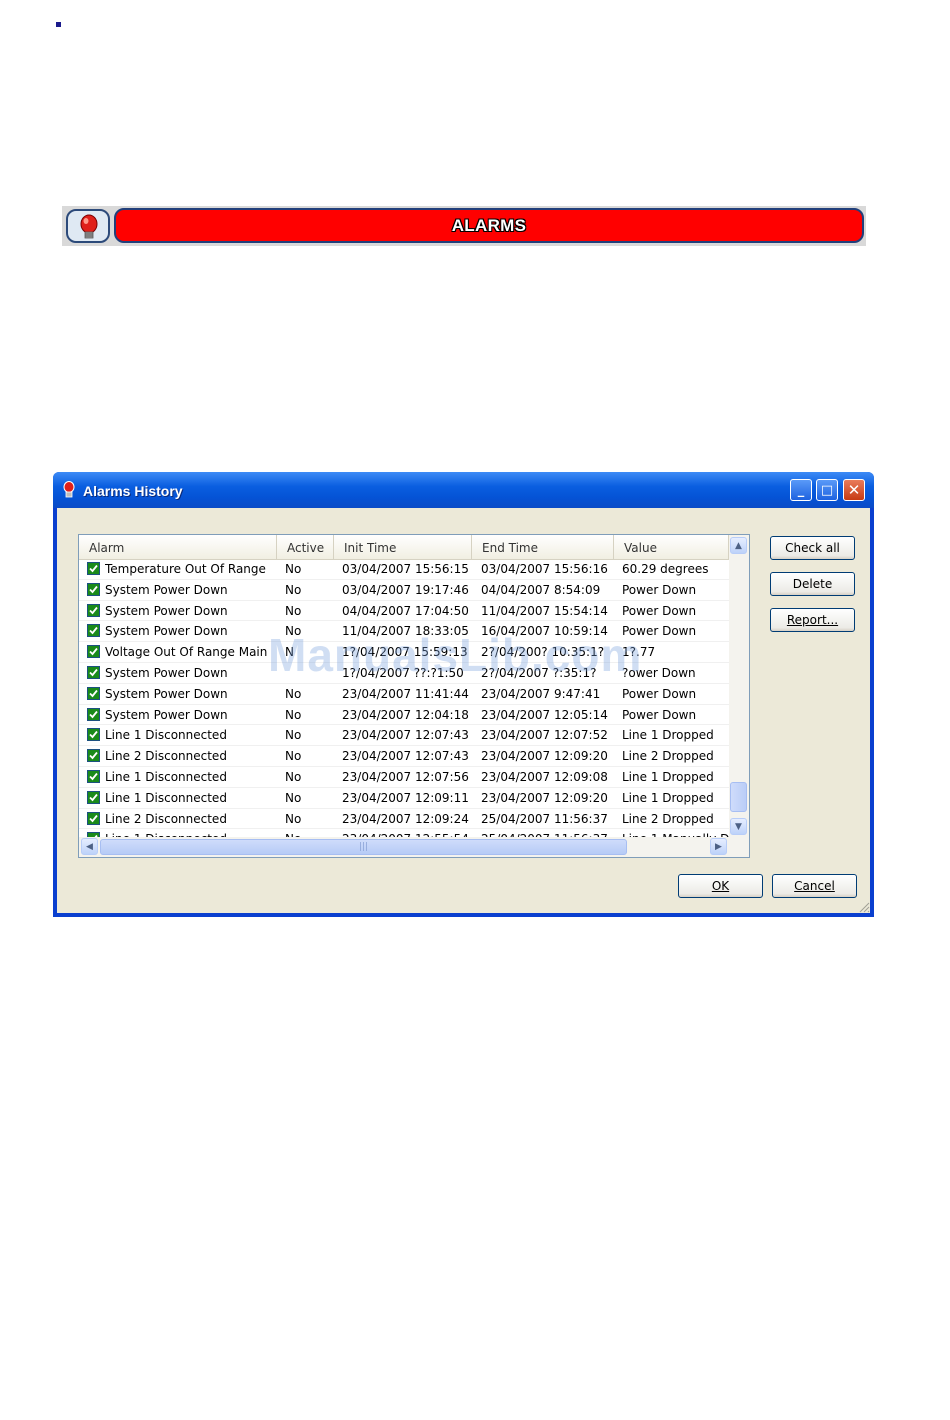 The width and height of the screenshot is (950, 1420). Describe the element at coordinates (541, 589) in the screenshot. I see `cell-end-time: 04/04/2007 8:54:09` at that location.